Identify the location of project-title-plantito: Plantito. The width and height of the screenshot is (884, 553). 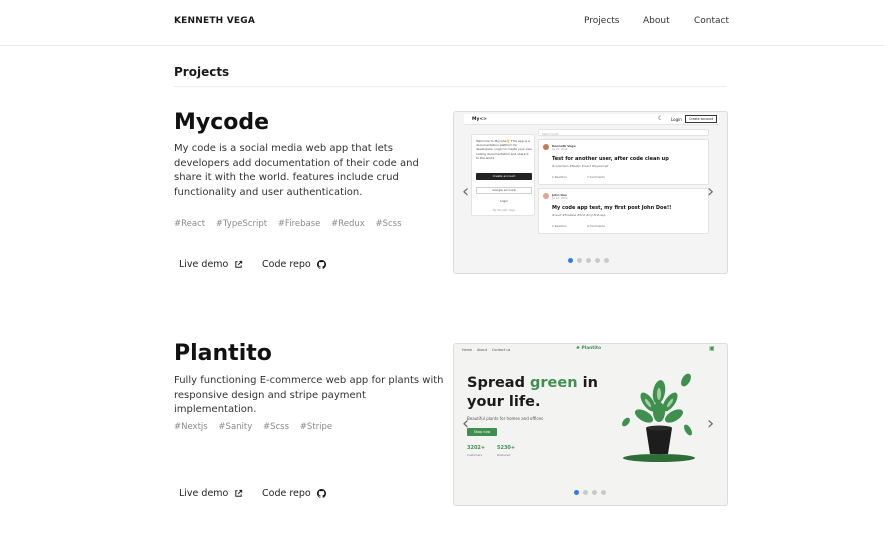
(223, 353).